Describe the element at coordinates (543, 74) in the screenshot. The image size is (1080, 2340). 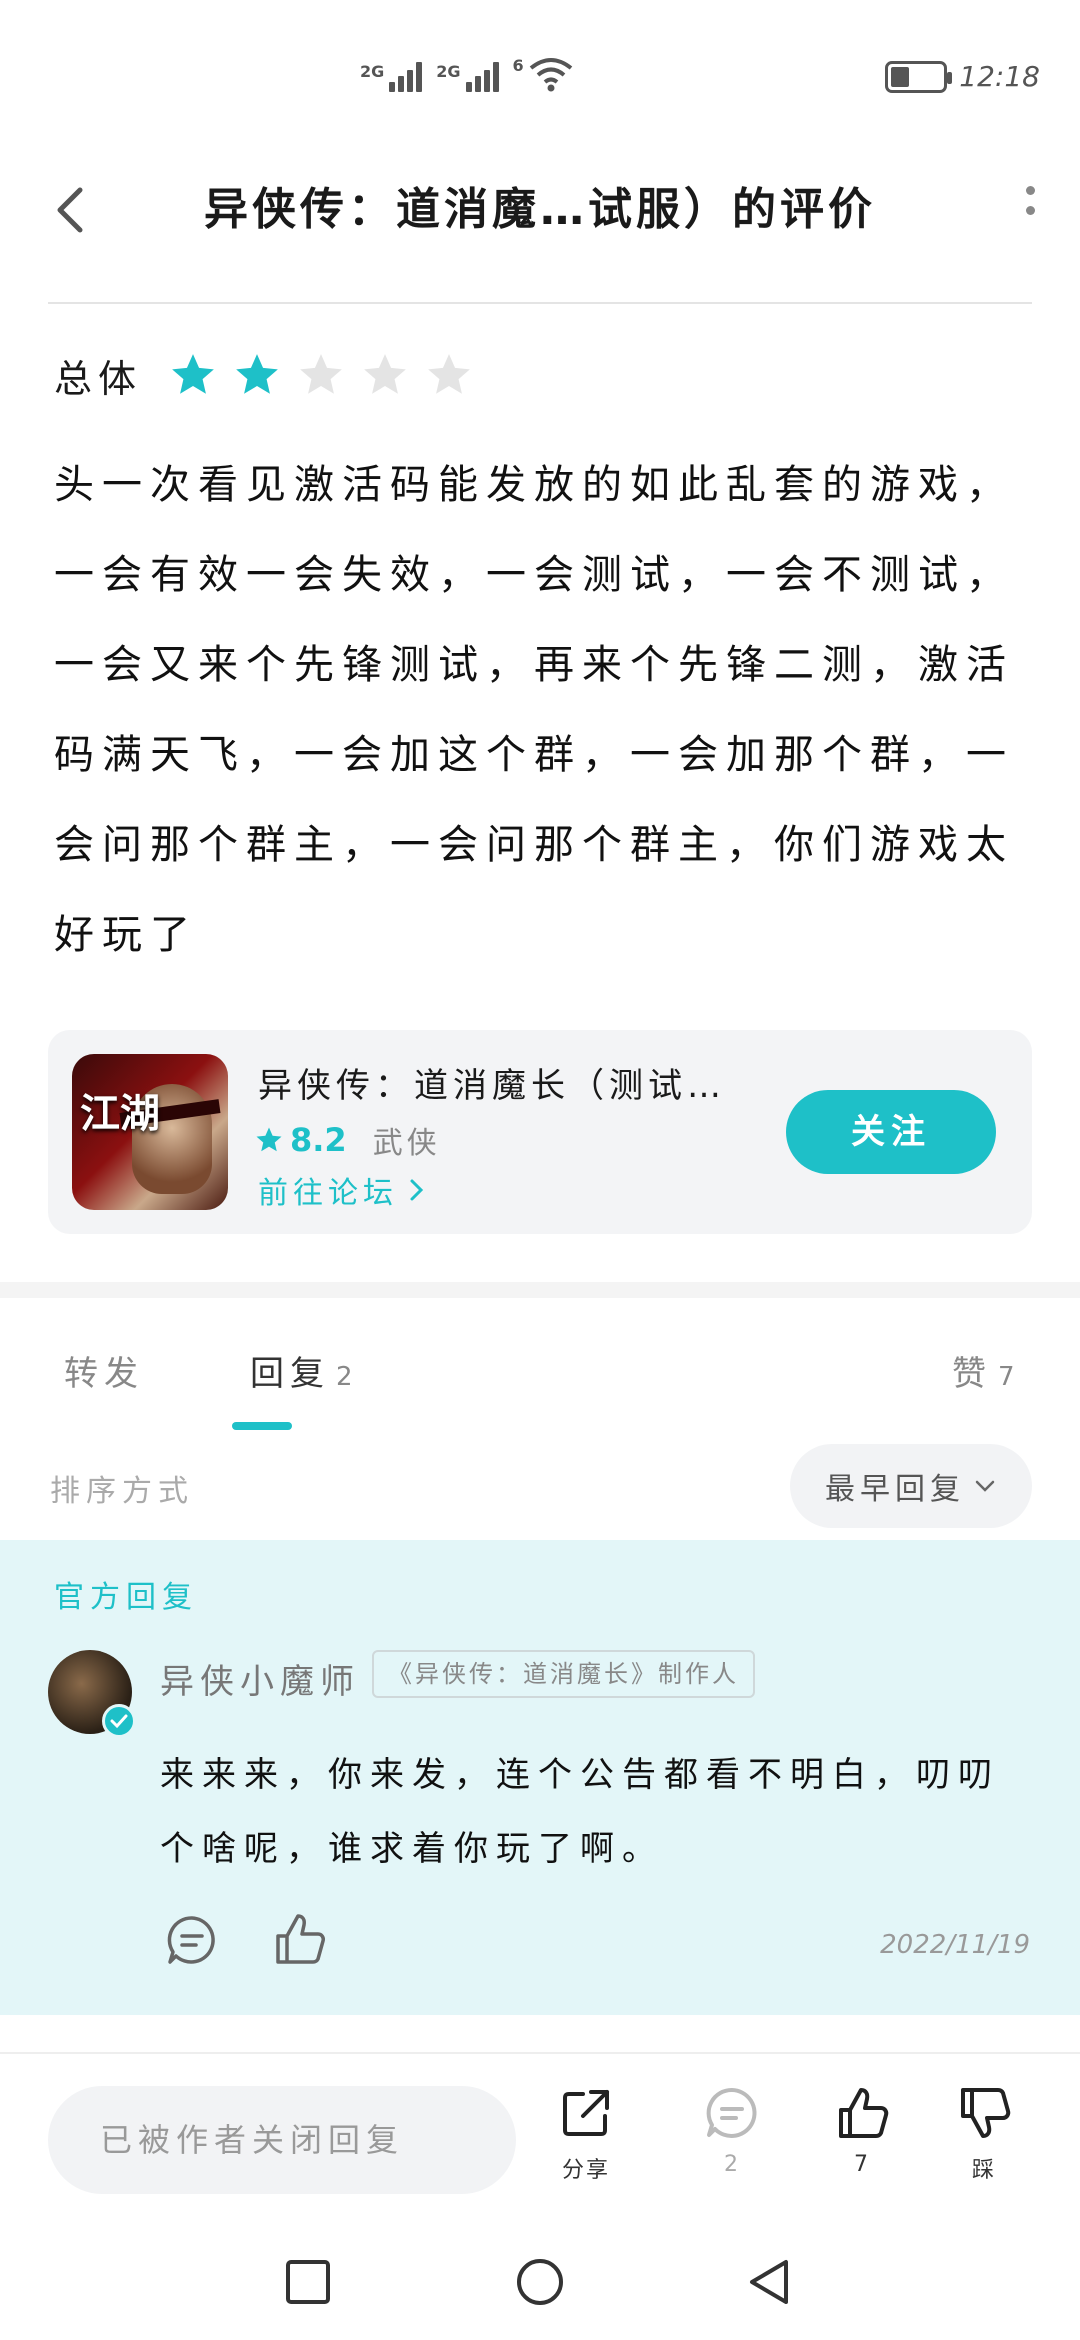
I see `wifi-icon: 6` at that location.